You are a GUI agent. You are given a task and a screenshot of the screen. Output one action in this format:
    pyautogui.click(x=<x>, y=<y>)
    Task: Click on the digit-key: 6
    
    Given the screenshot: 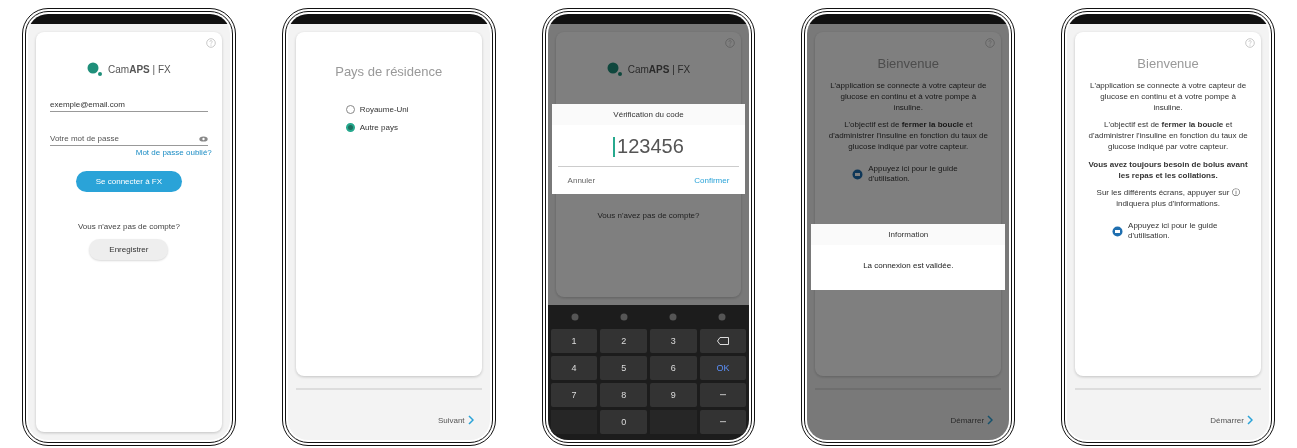 What is the action you would take?
    pyautogui.click(x=673, y=368)
    